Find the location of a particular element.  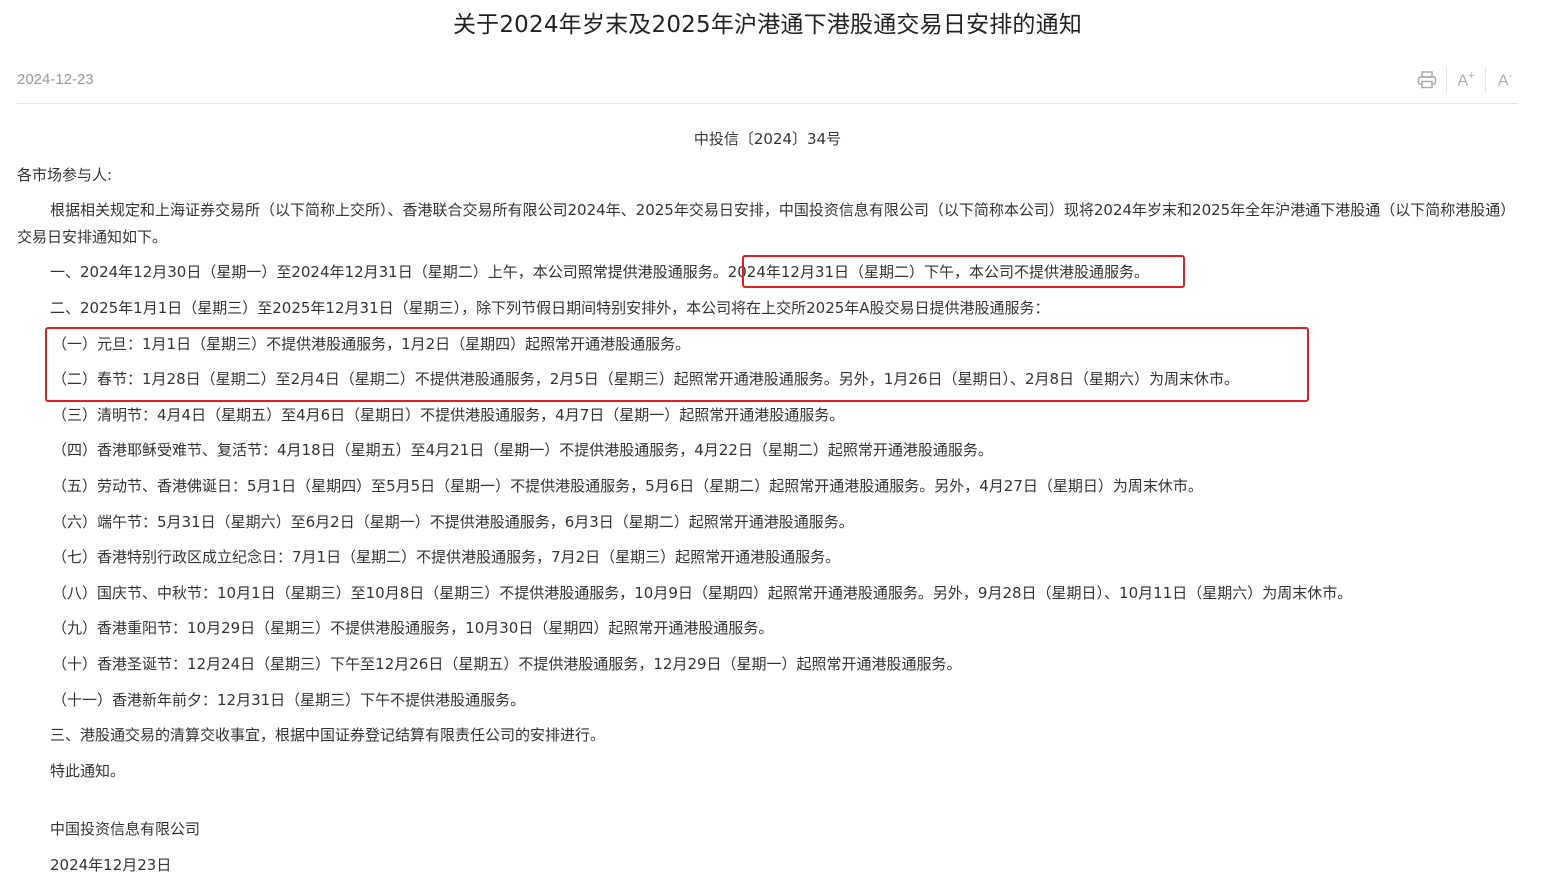

font-decrease-button: A- is located at coordinates (1505, 80).